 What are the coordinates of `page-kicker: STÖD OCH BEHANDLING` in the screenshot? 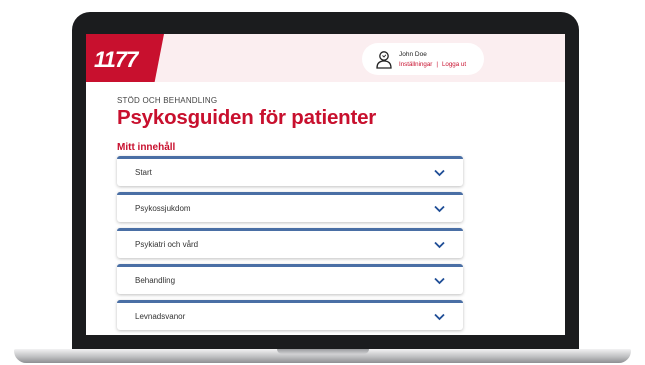 It's located at (167, 100).